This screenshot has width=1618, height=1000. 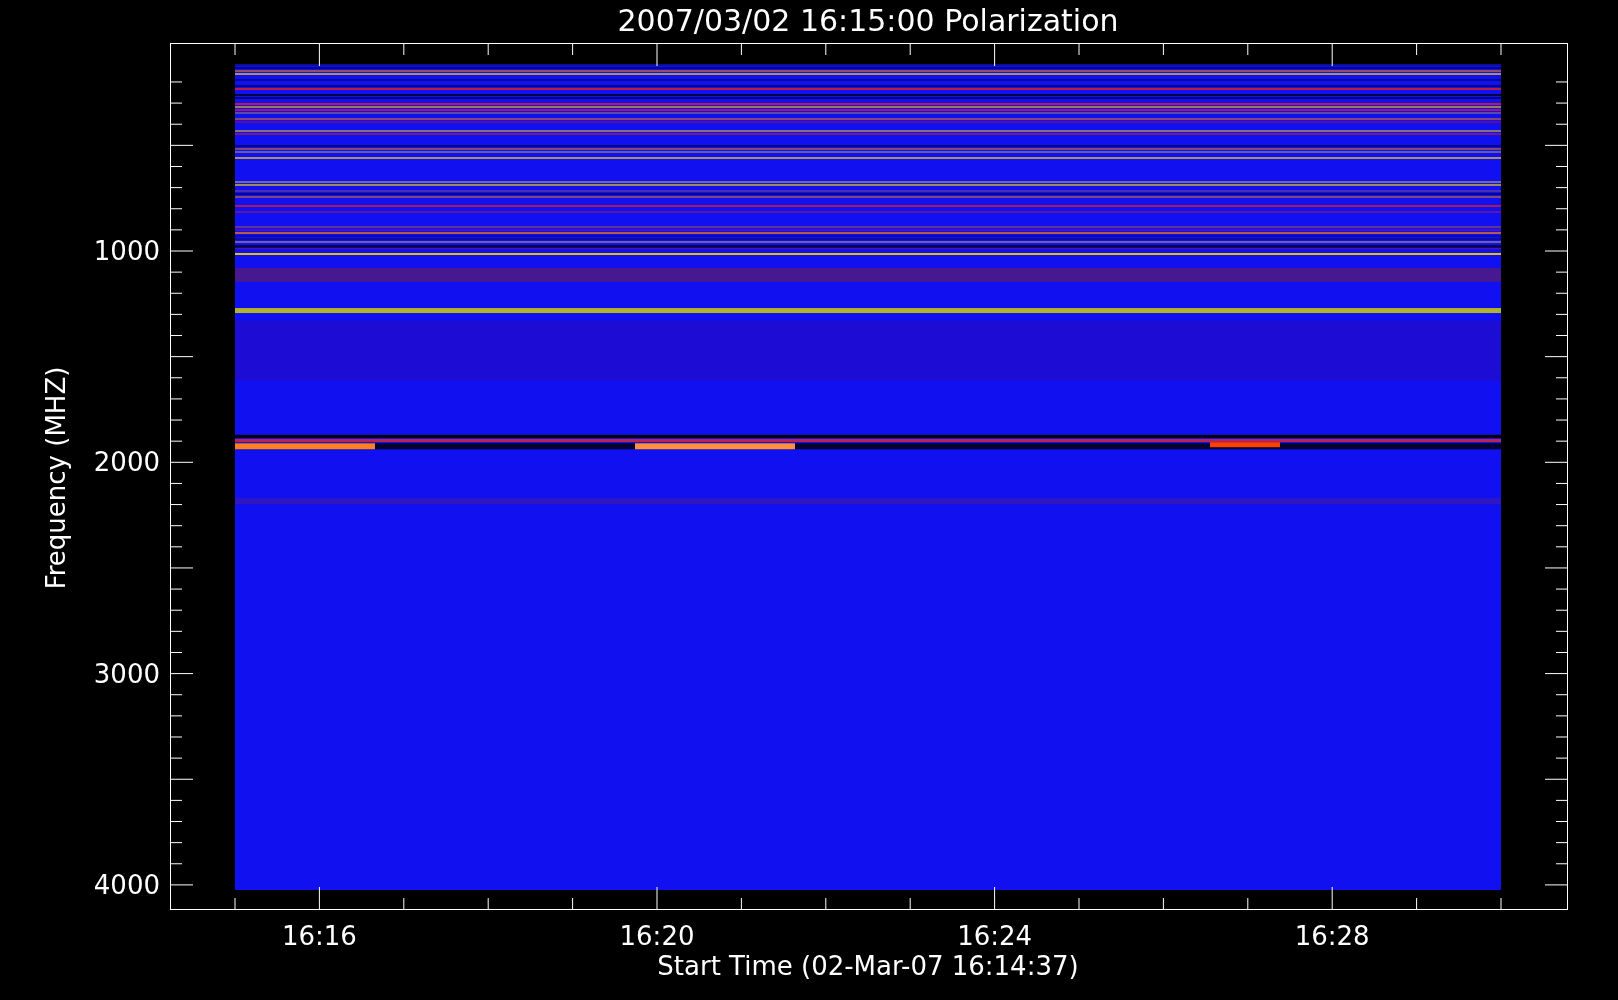 What do you see at coordinates (1332, 936) in the screenshot?
I see `x-tick-label: 16:28` at bounding box center [1332, 936].